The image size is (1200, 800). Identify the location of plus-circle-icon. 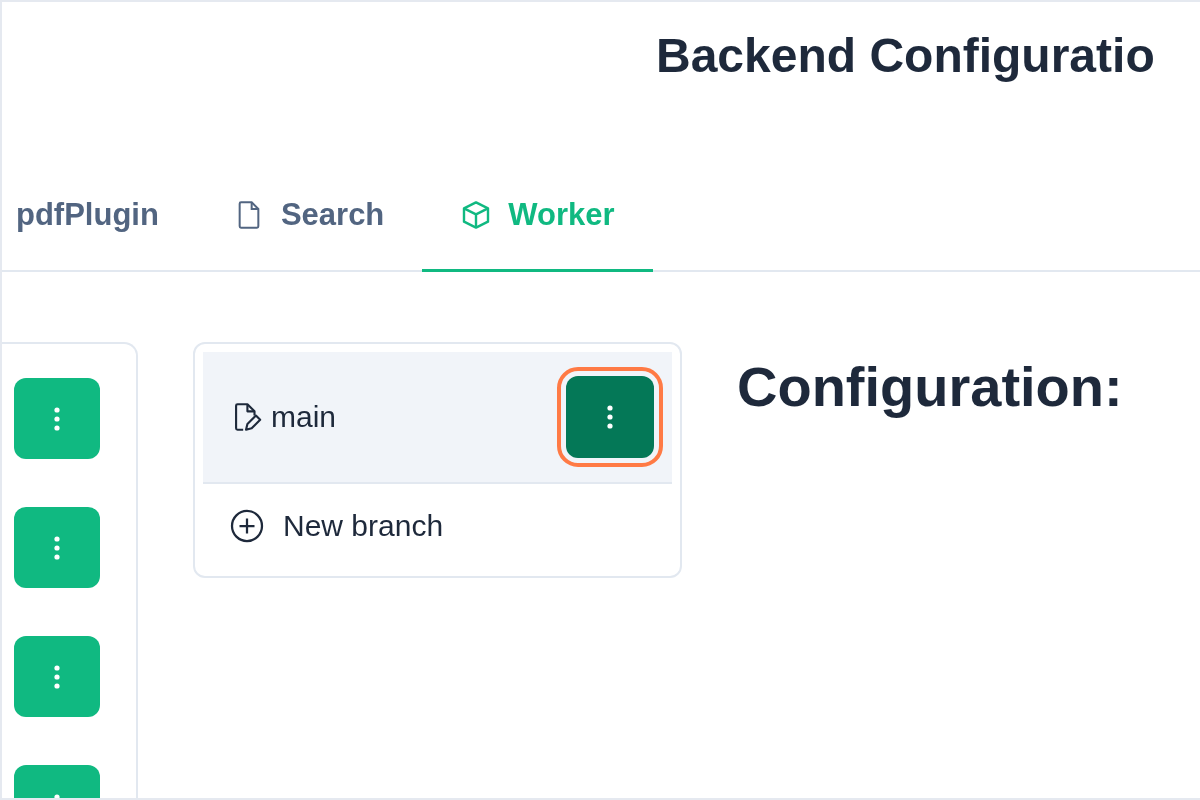
(247, 526).